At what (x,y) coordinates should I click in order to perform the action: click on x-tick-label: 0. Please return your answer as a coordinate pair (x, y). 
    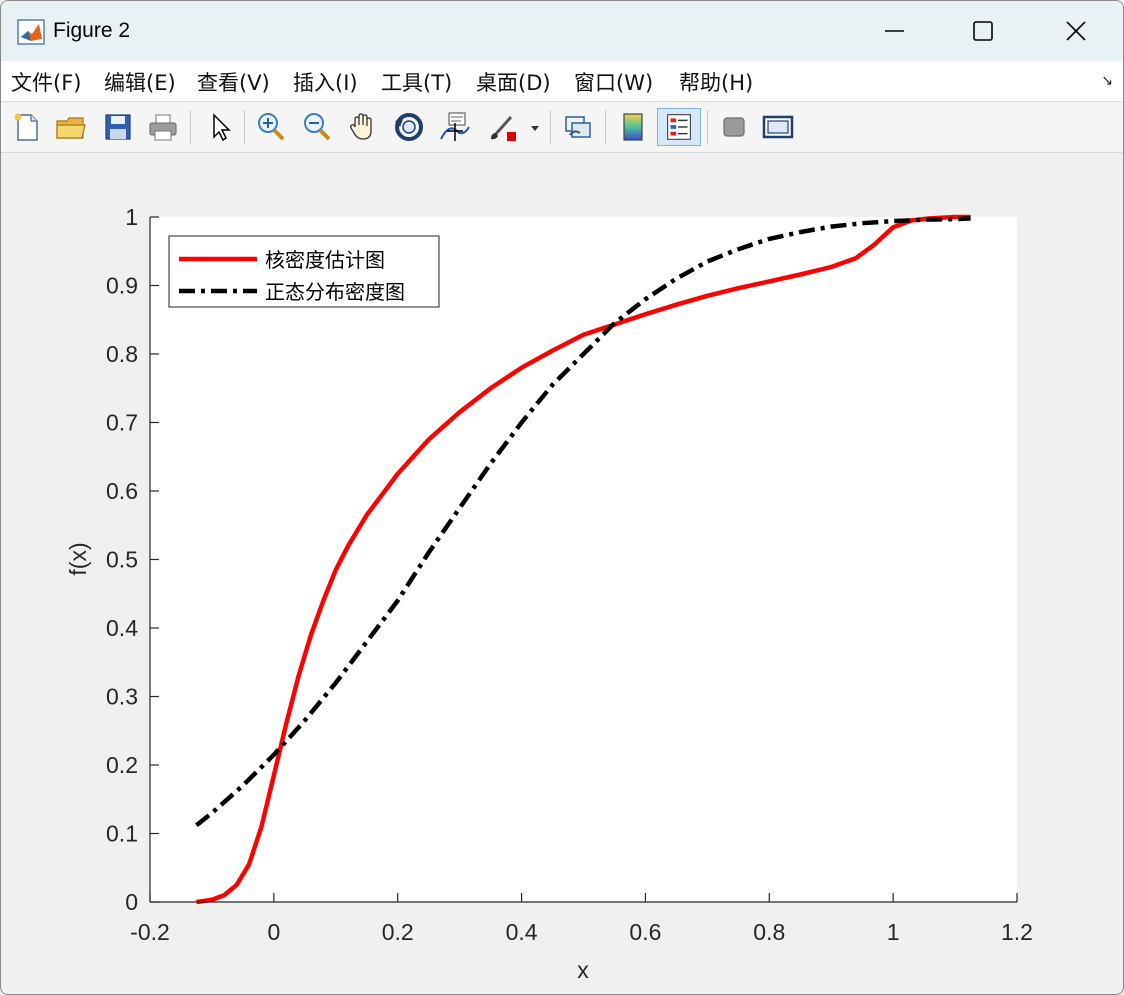
    Looking at the image, I should click on (273, 932).